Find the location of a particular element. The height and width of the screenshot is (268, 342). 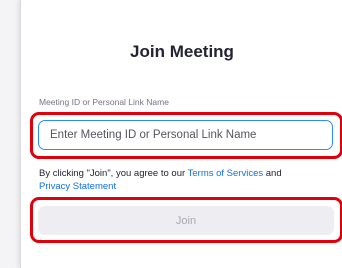

agreement-prefix: By clicking "Join", you agree to our is located at coordinates (113, 173).